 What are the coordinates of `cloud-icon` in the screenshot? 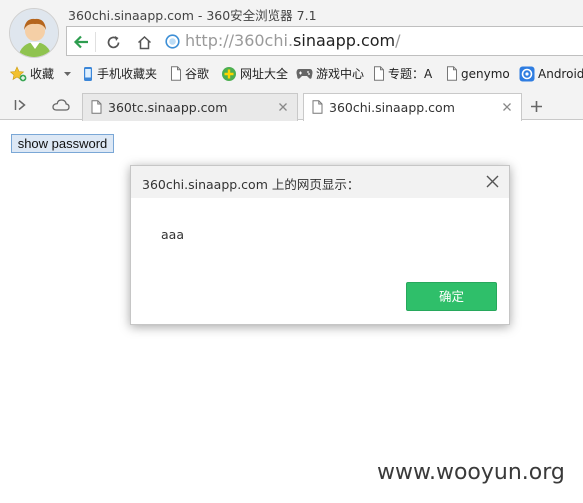 It's located at (61, 105).